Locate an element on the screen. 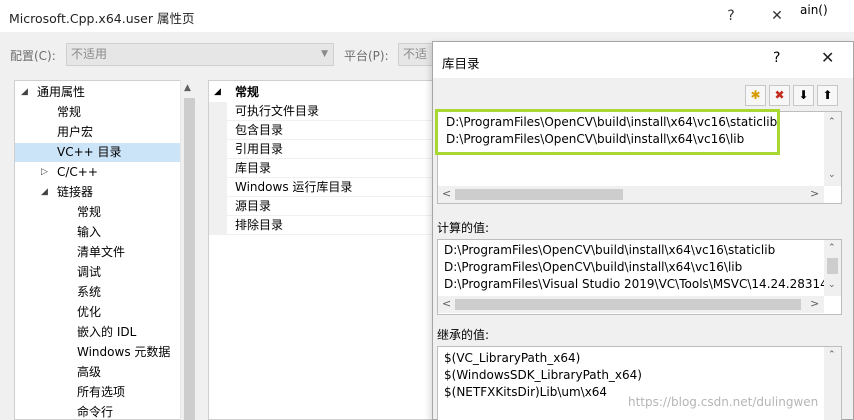 This screenshot has height=420, width=854. window-title: Microsoft.Cpp.x64.user 属性页 is located at coordinates (102, 18).